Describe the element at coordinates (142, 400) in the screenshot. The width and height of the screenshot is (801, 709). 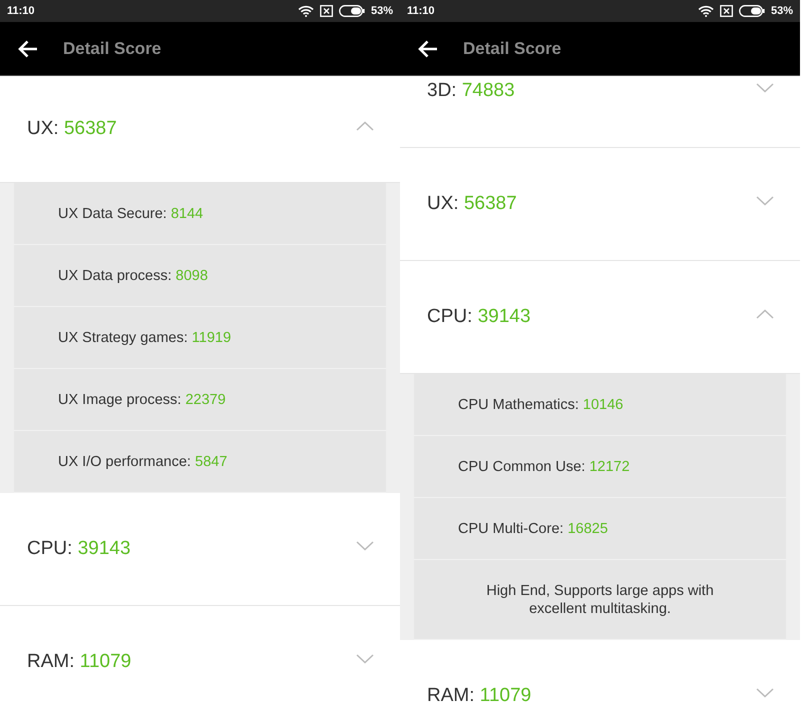
I see `subscore: UX Image process: 22379` at that location.